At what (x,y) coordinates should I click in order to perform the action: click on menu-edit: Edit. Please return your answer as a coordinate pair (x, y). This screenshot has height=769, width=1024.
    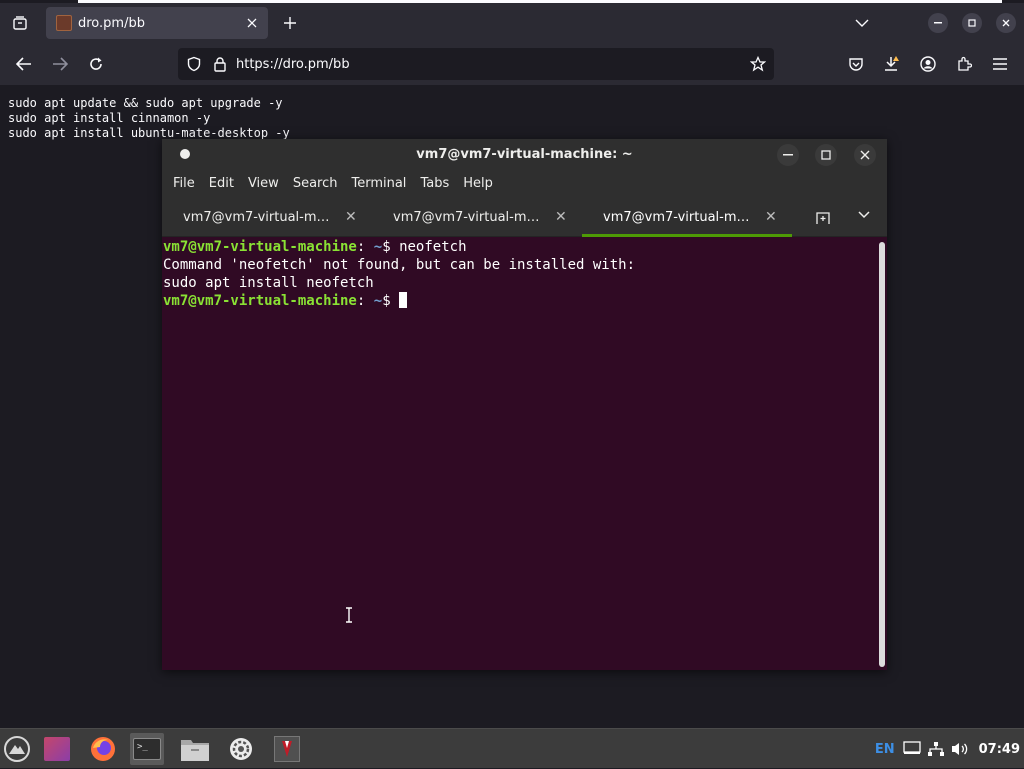
    Looking at the image, I should click on (221, 183).